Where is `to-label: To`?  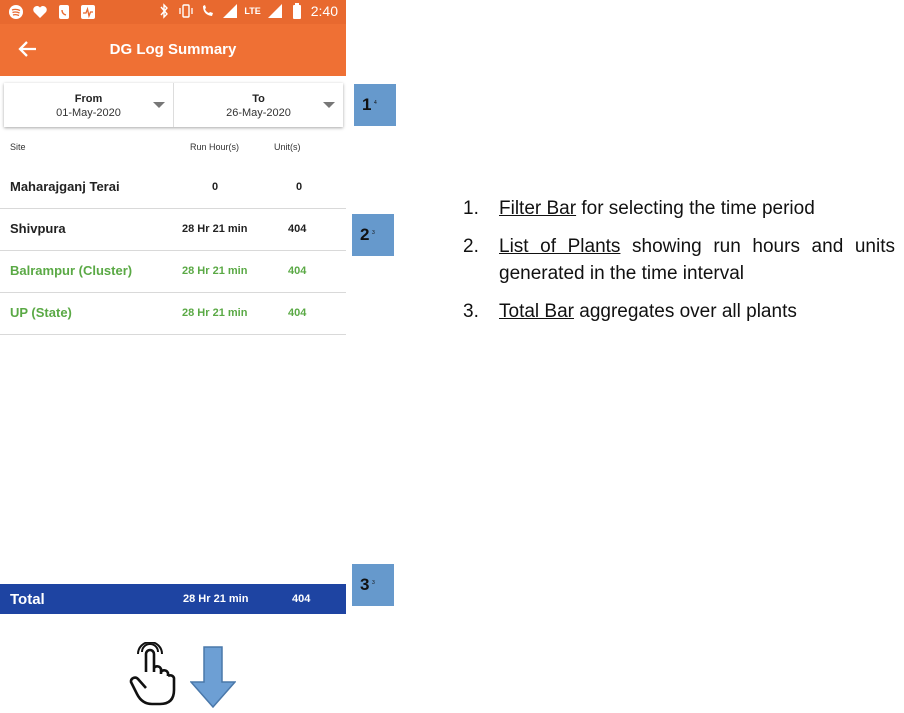 to-label: To is located at coordinates (258, 99).